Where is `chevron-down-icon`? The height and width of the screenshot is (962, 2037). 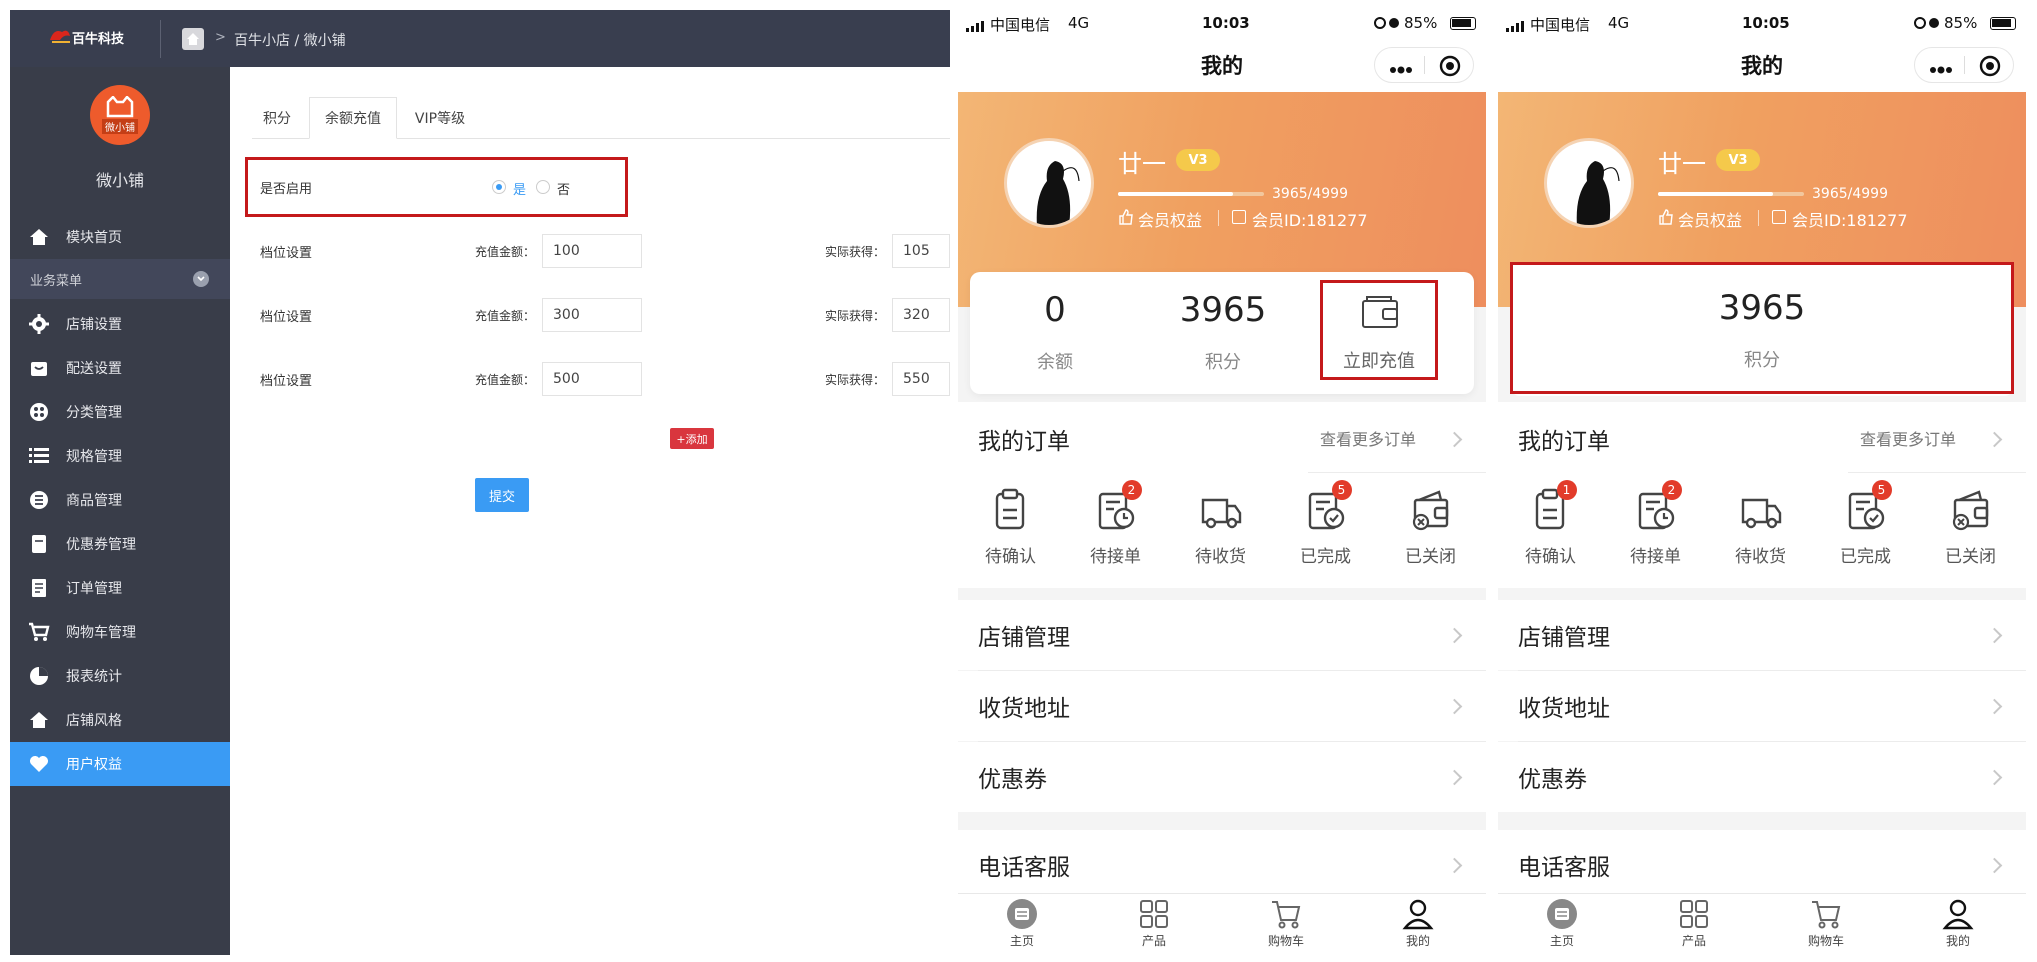 chevron-down-icon is located at coordinates (201, 279).